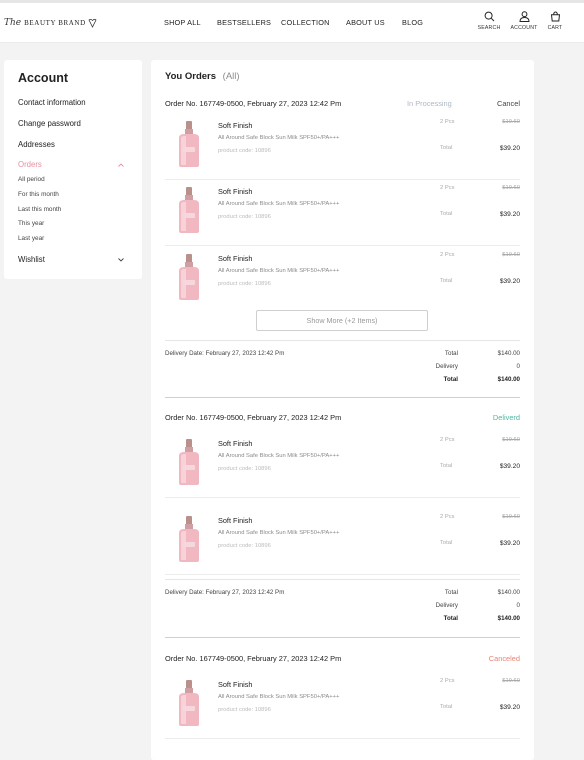 The width and height of the screenshot is (584, 760). I want to click on page-title-filter: (All), so click(231, 76).